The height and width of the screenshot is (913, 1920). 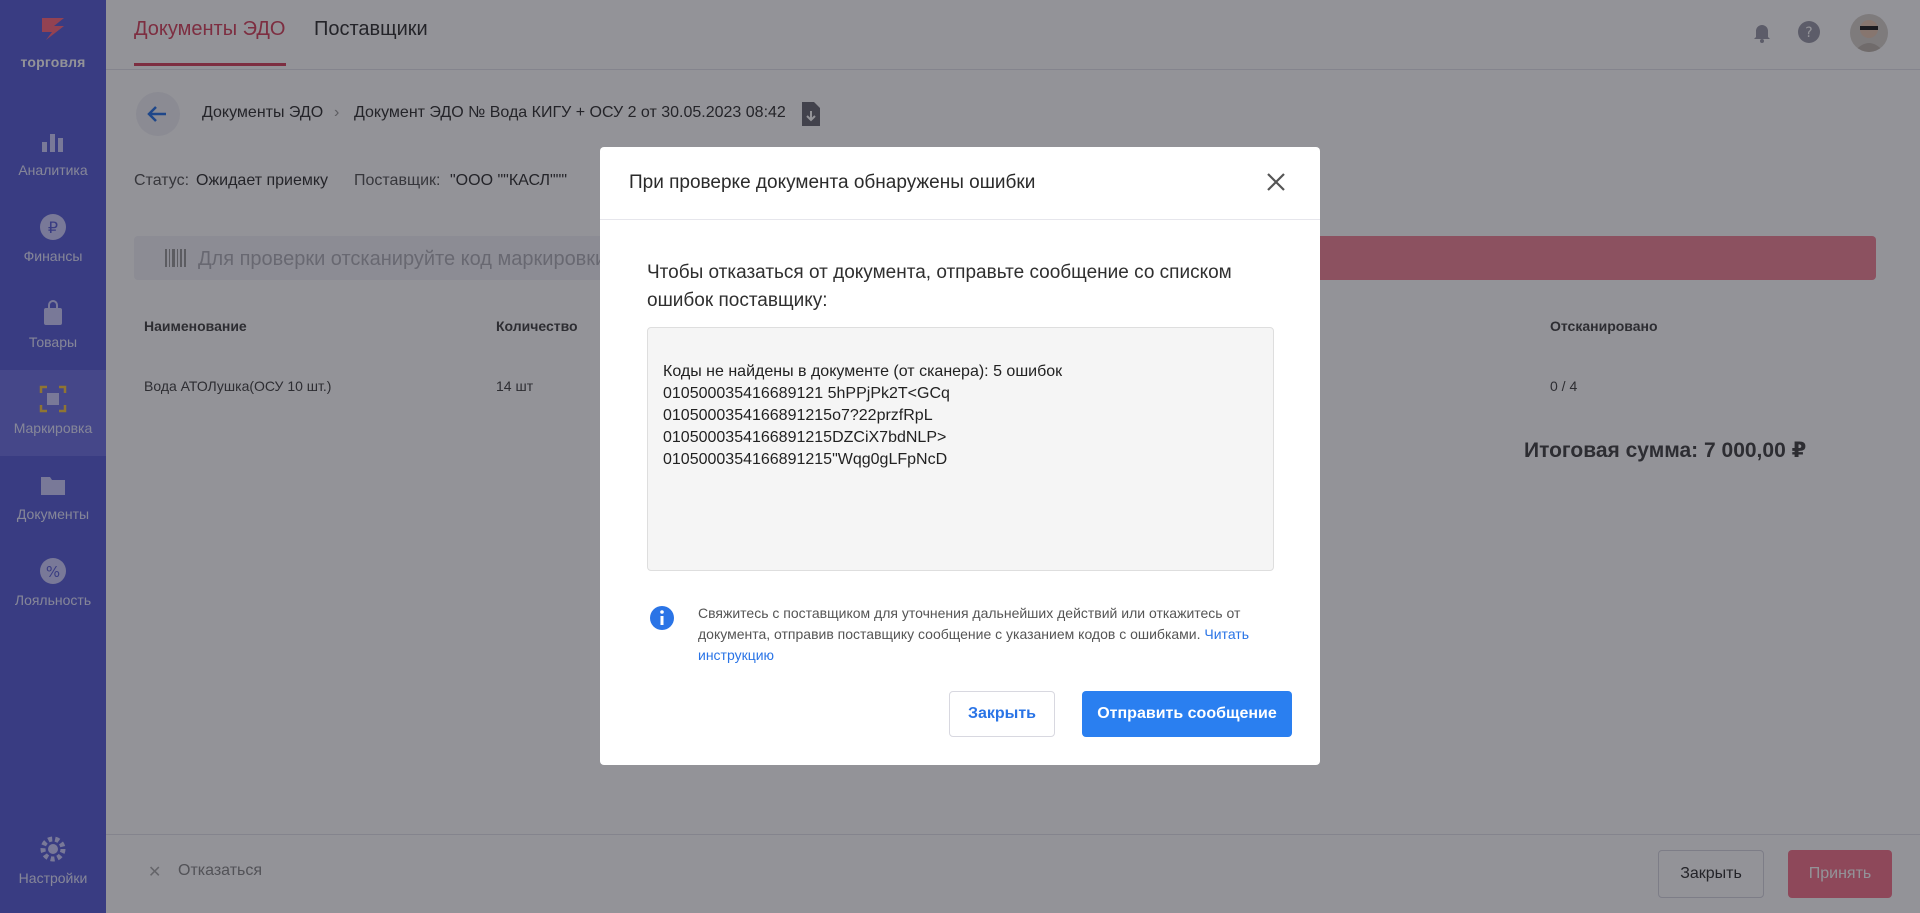 What do you see at coordinates (1002, 714) in the screenshot?
I see `dialog-close-button: Закрыть` at bounding box center [1002, 714].